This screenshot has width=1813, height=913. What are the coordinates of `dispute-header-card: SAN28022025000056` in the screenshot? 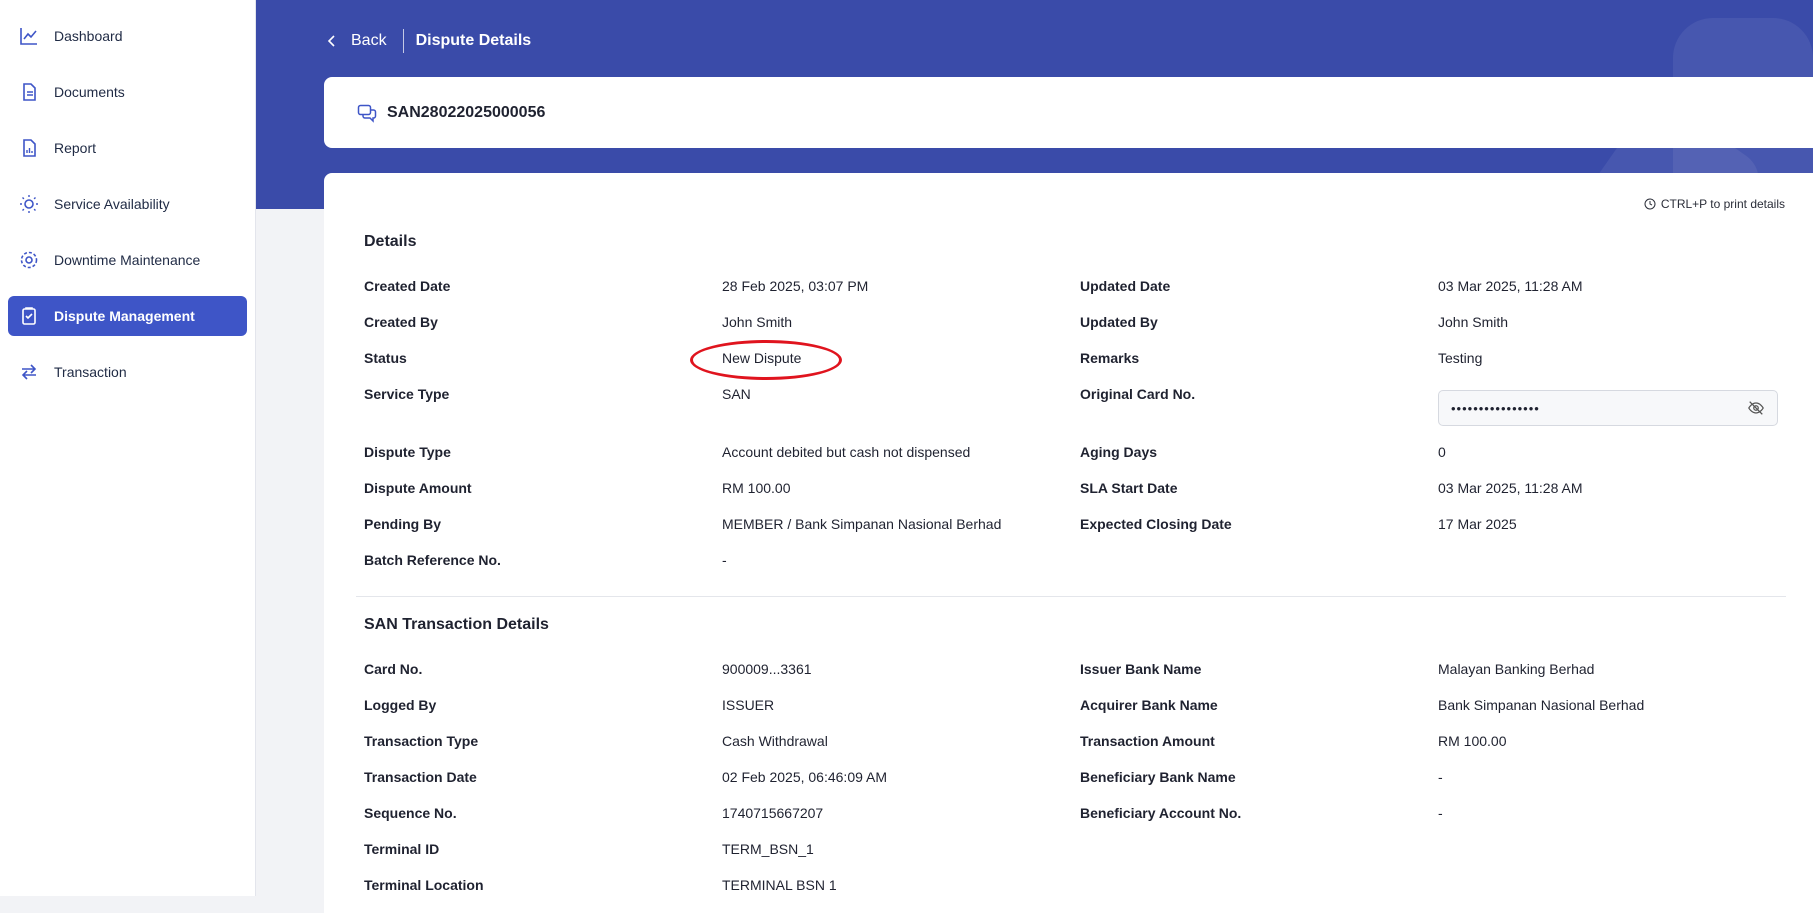 It's located at (1068, 112).